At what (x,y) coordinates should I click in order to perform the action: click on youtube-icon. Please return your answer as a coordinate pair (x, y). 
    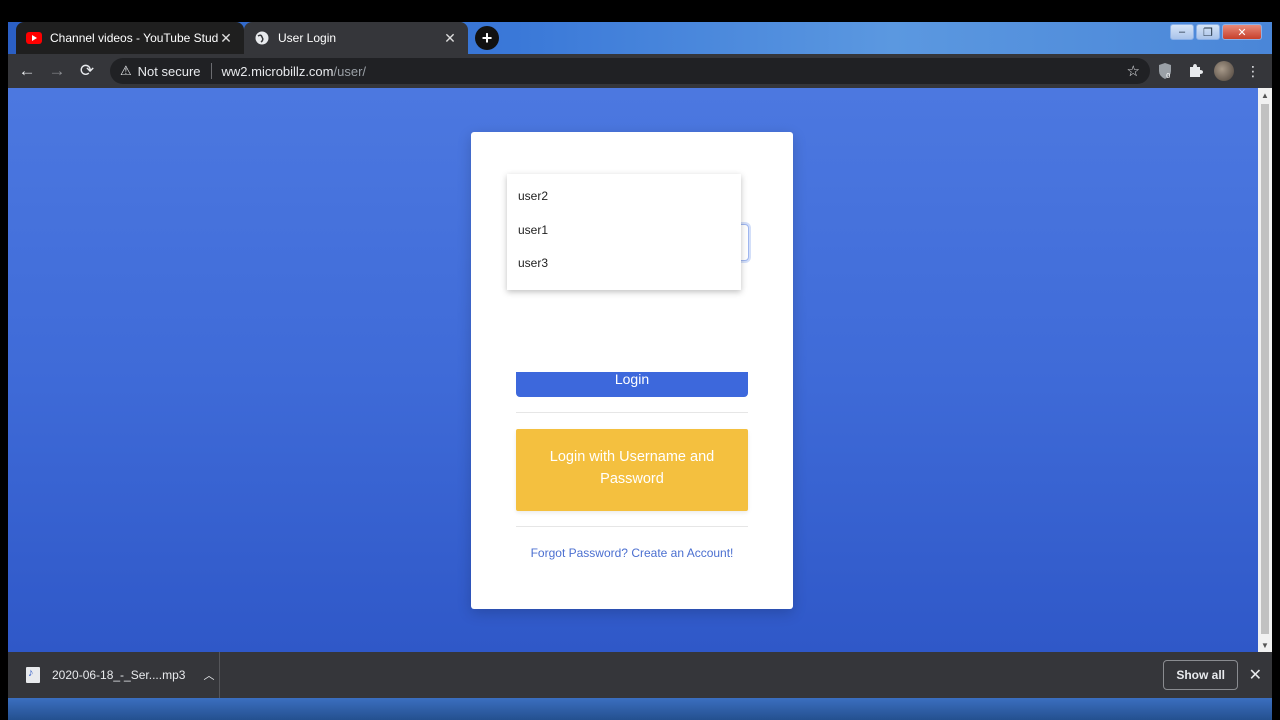
    Looking at the image, I should click on (34, 38).